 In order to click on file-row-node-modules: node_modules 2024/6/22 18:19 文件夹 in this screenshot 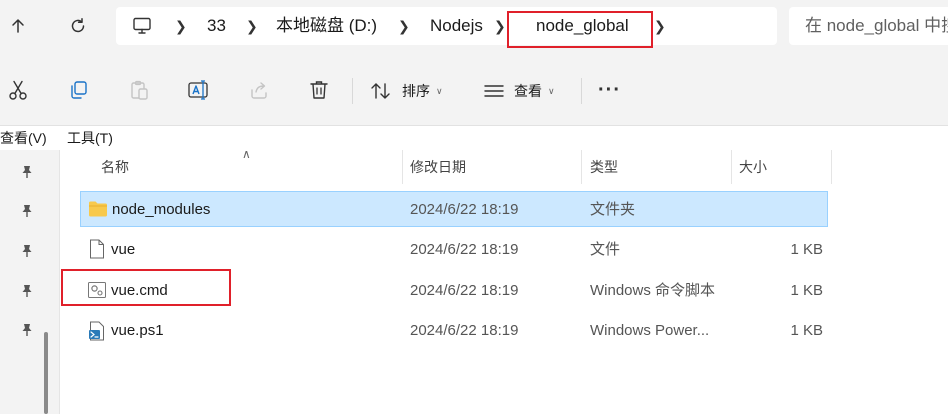, I will do `click(454, 209)`.